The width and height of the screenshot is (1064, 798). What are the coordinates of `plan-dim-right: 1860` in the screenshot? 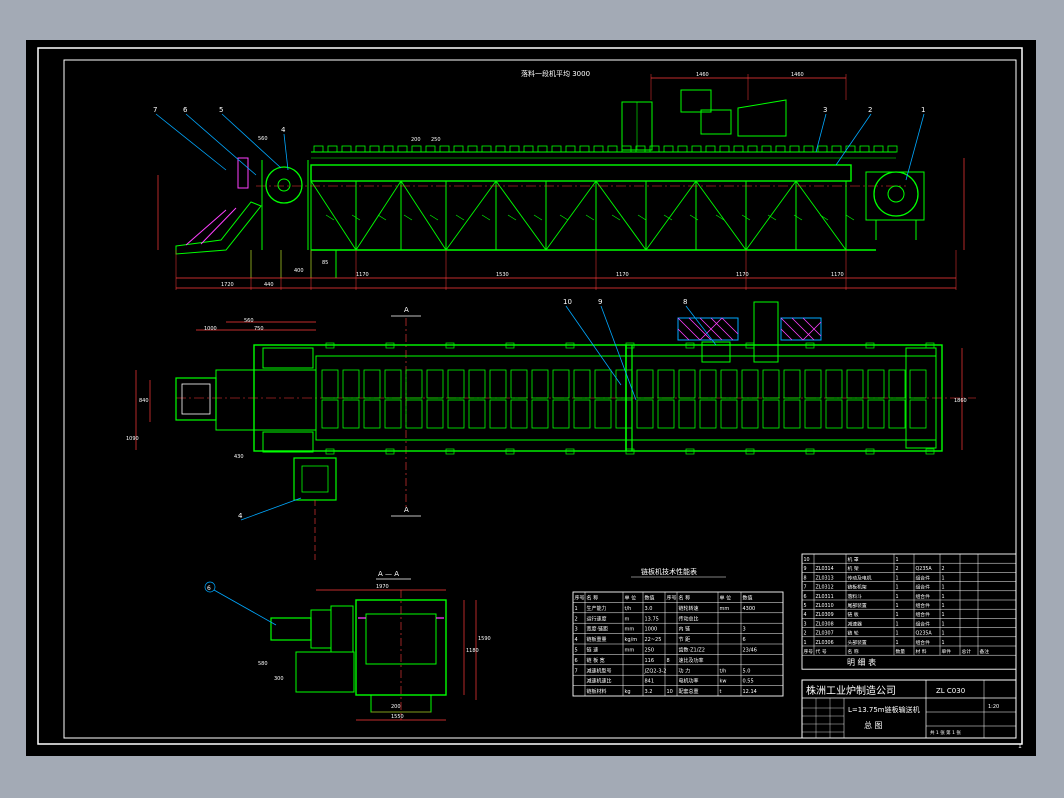 It's located at (960, 401).